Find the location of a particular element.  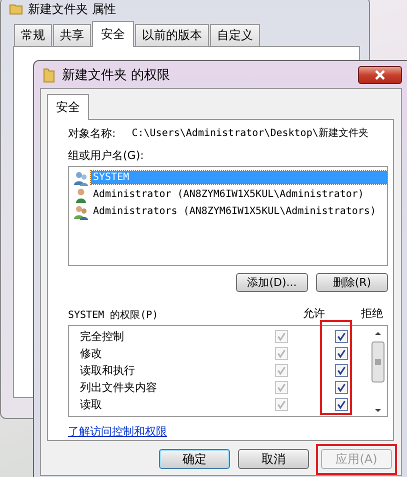

dialog-button: 取消 is located at coordinates (273, 459).